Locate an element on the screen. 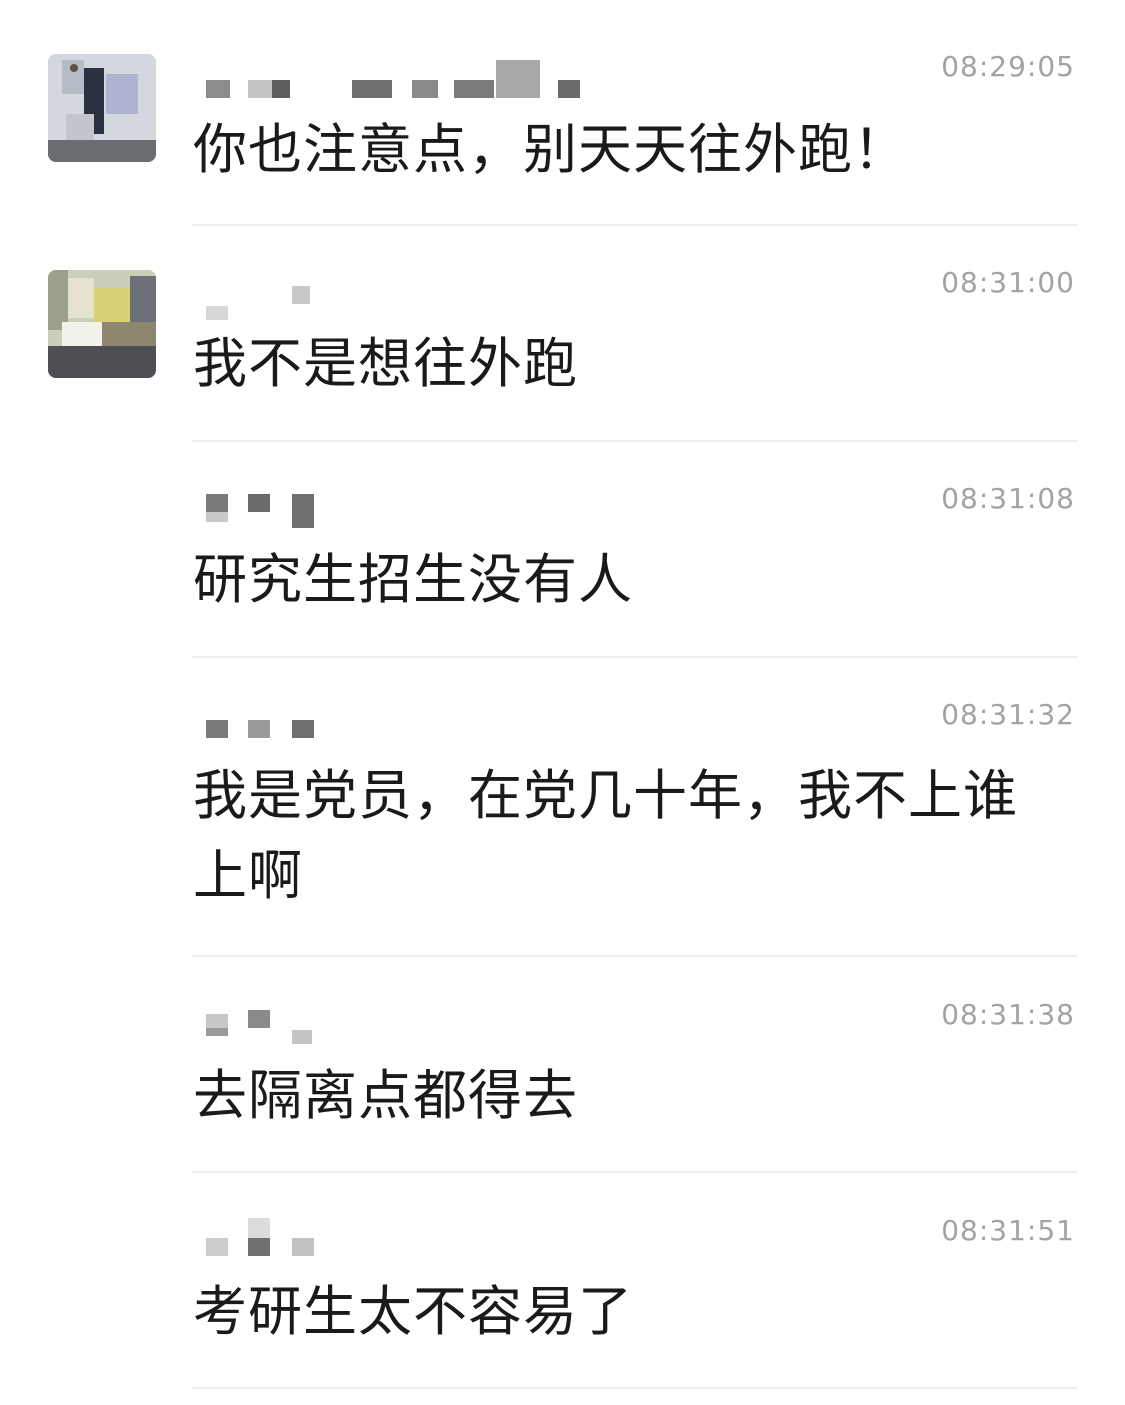 The height and width of the screenshot is (1405, 1125). message-timestamp: 08:31:32 is located at coordinates (1008, 714).